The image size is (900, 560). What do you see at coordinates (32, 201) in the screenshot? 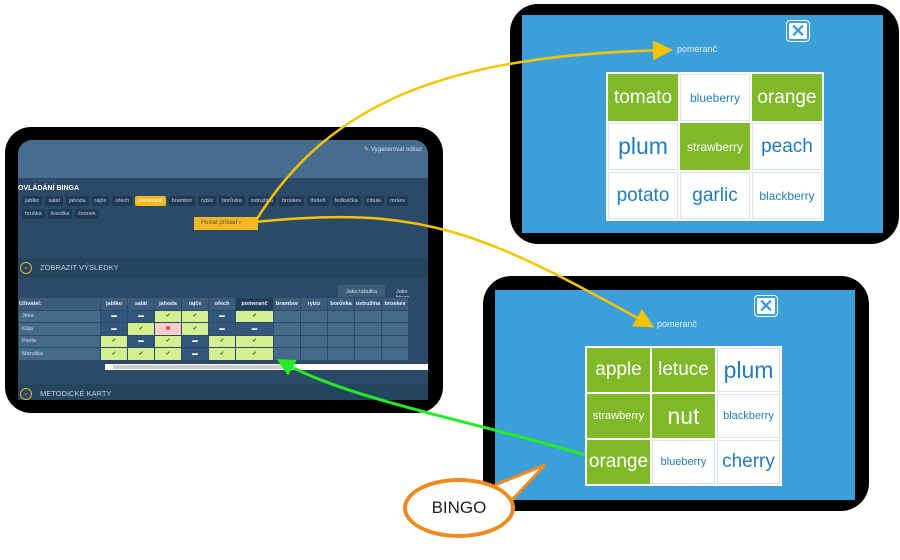
I see `tag-0: jablko` at bounding box center [32, 201].